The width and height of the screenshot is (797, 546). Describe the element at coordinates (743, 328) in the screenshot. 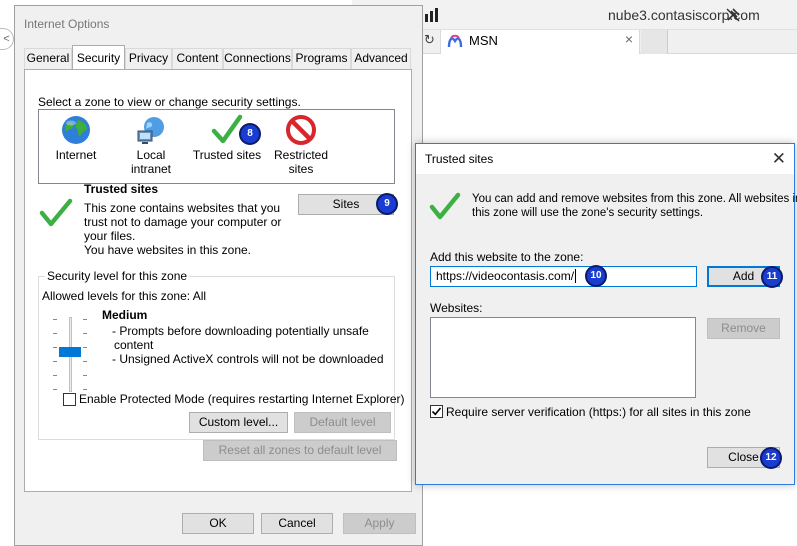

I see `remove-button: Remove` at that location.